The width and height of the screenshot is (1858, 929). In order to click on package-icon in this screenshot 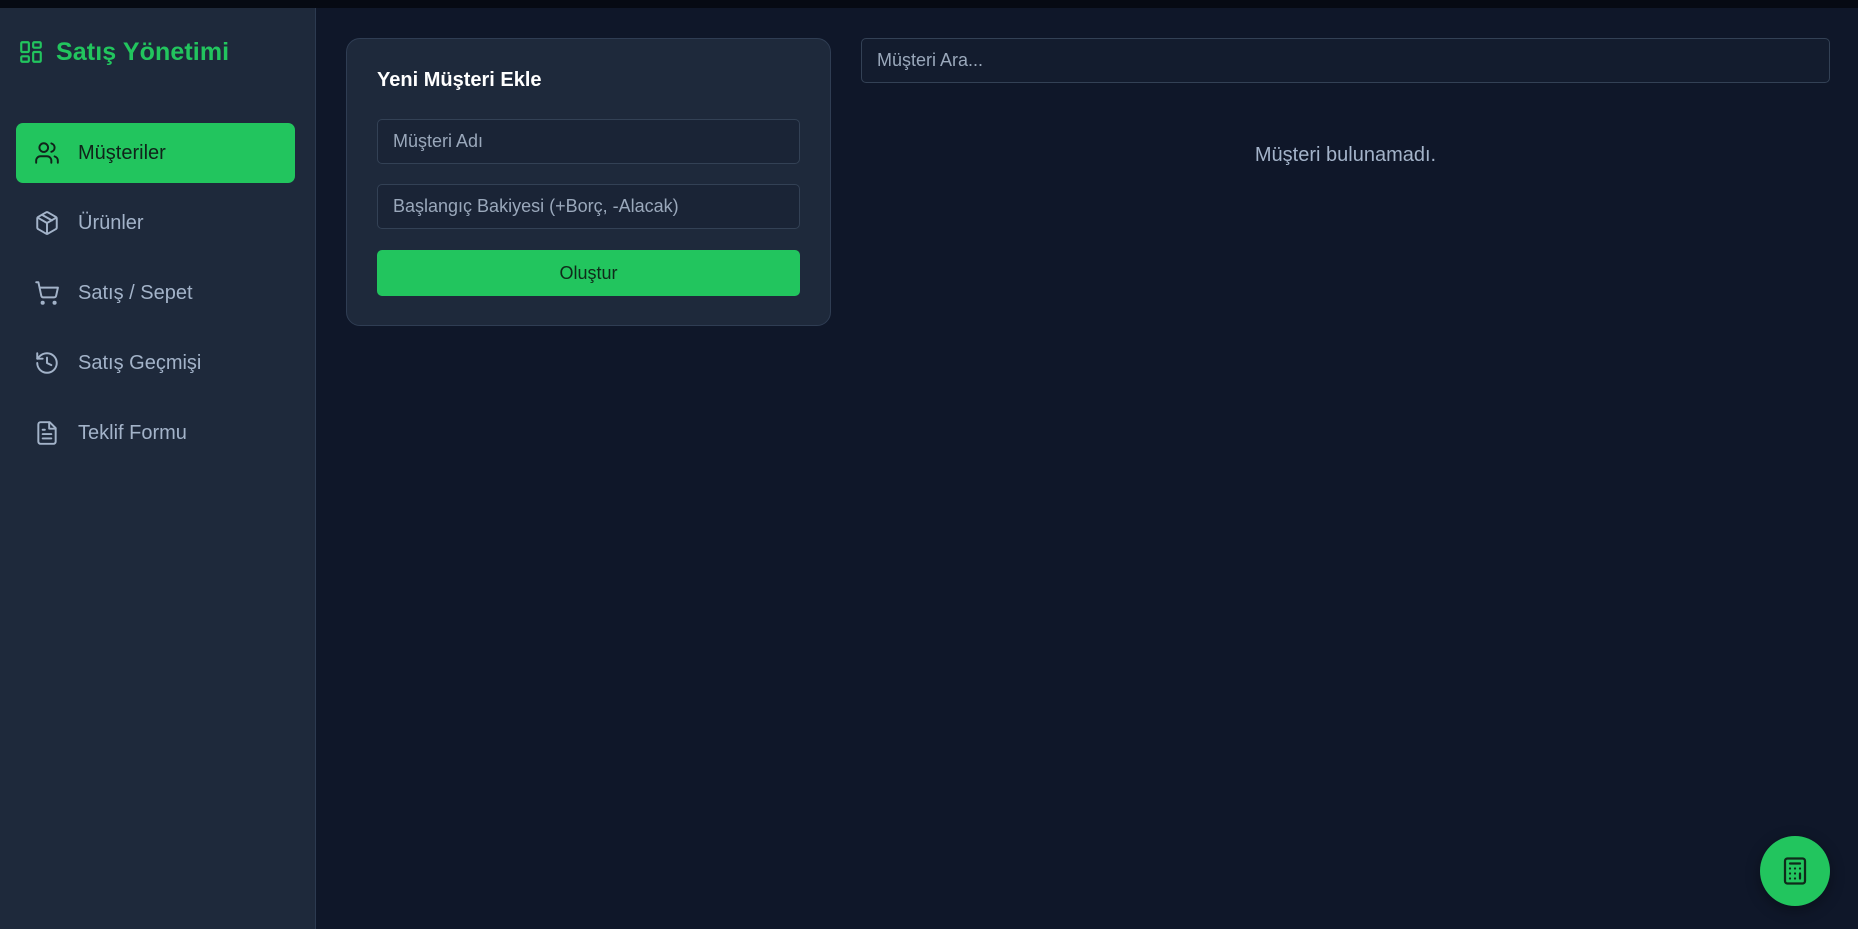, I will do `click(47, 223)`.